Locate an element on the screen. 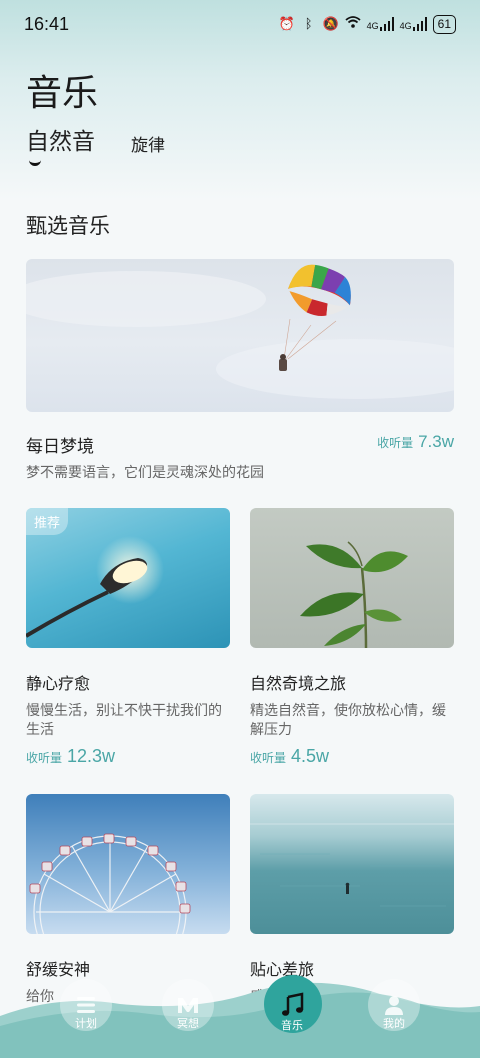 This screenshot has height=1058, width=480. street-lamp-image: 推荐 is located at coordinates (128, 578).